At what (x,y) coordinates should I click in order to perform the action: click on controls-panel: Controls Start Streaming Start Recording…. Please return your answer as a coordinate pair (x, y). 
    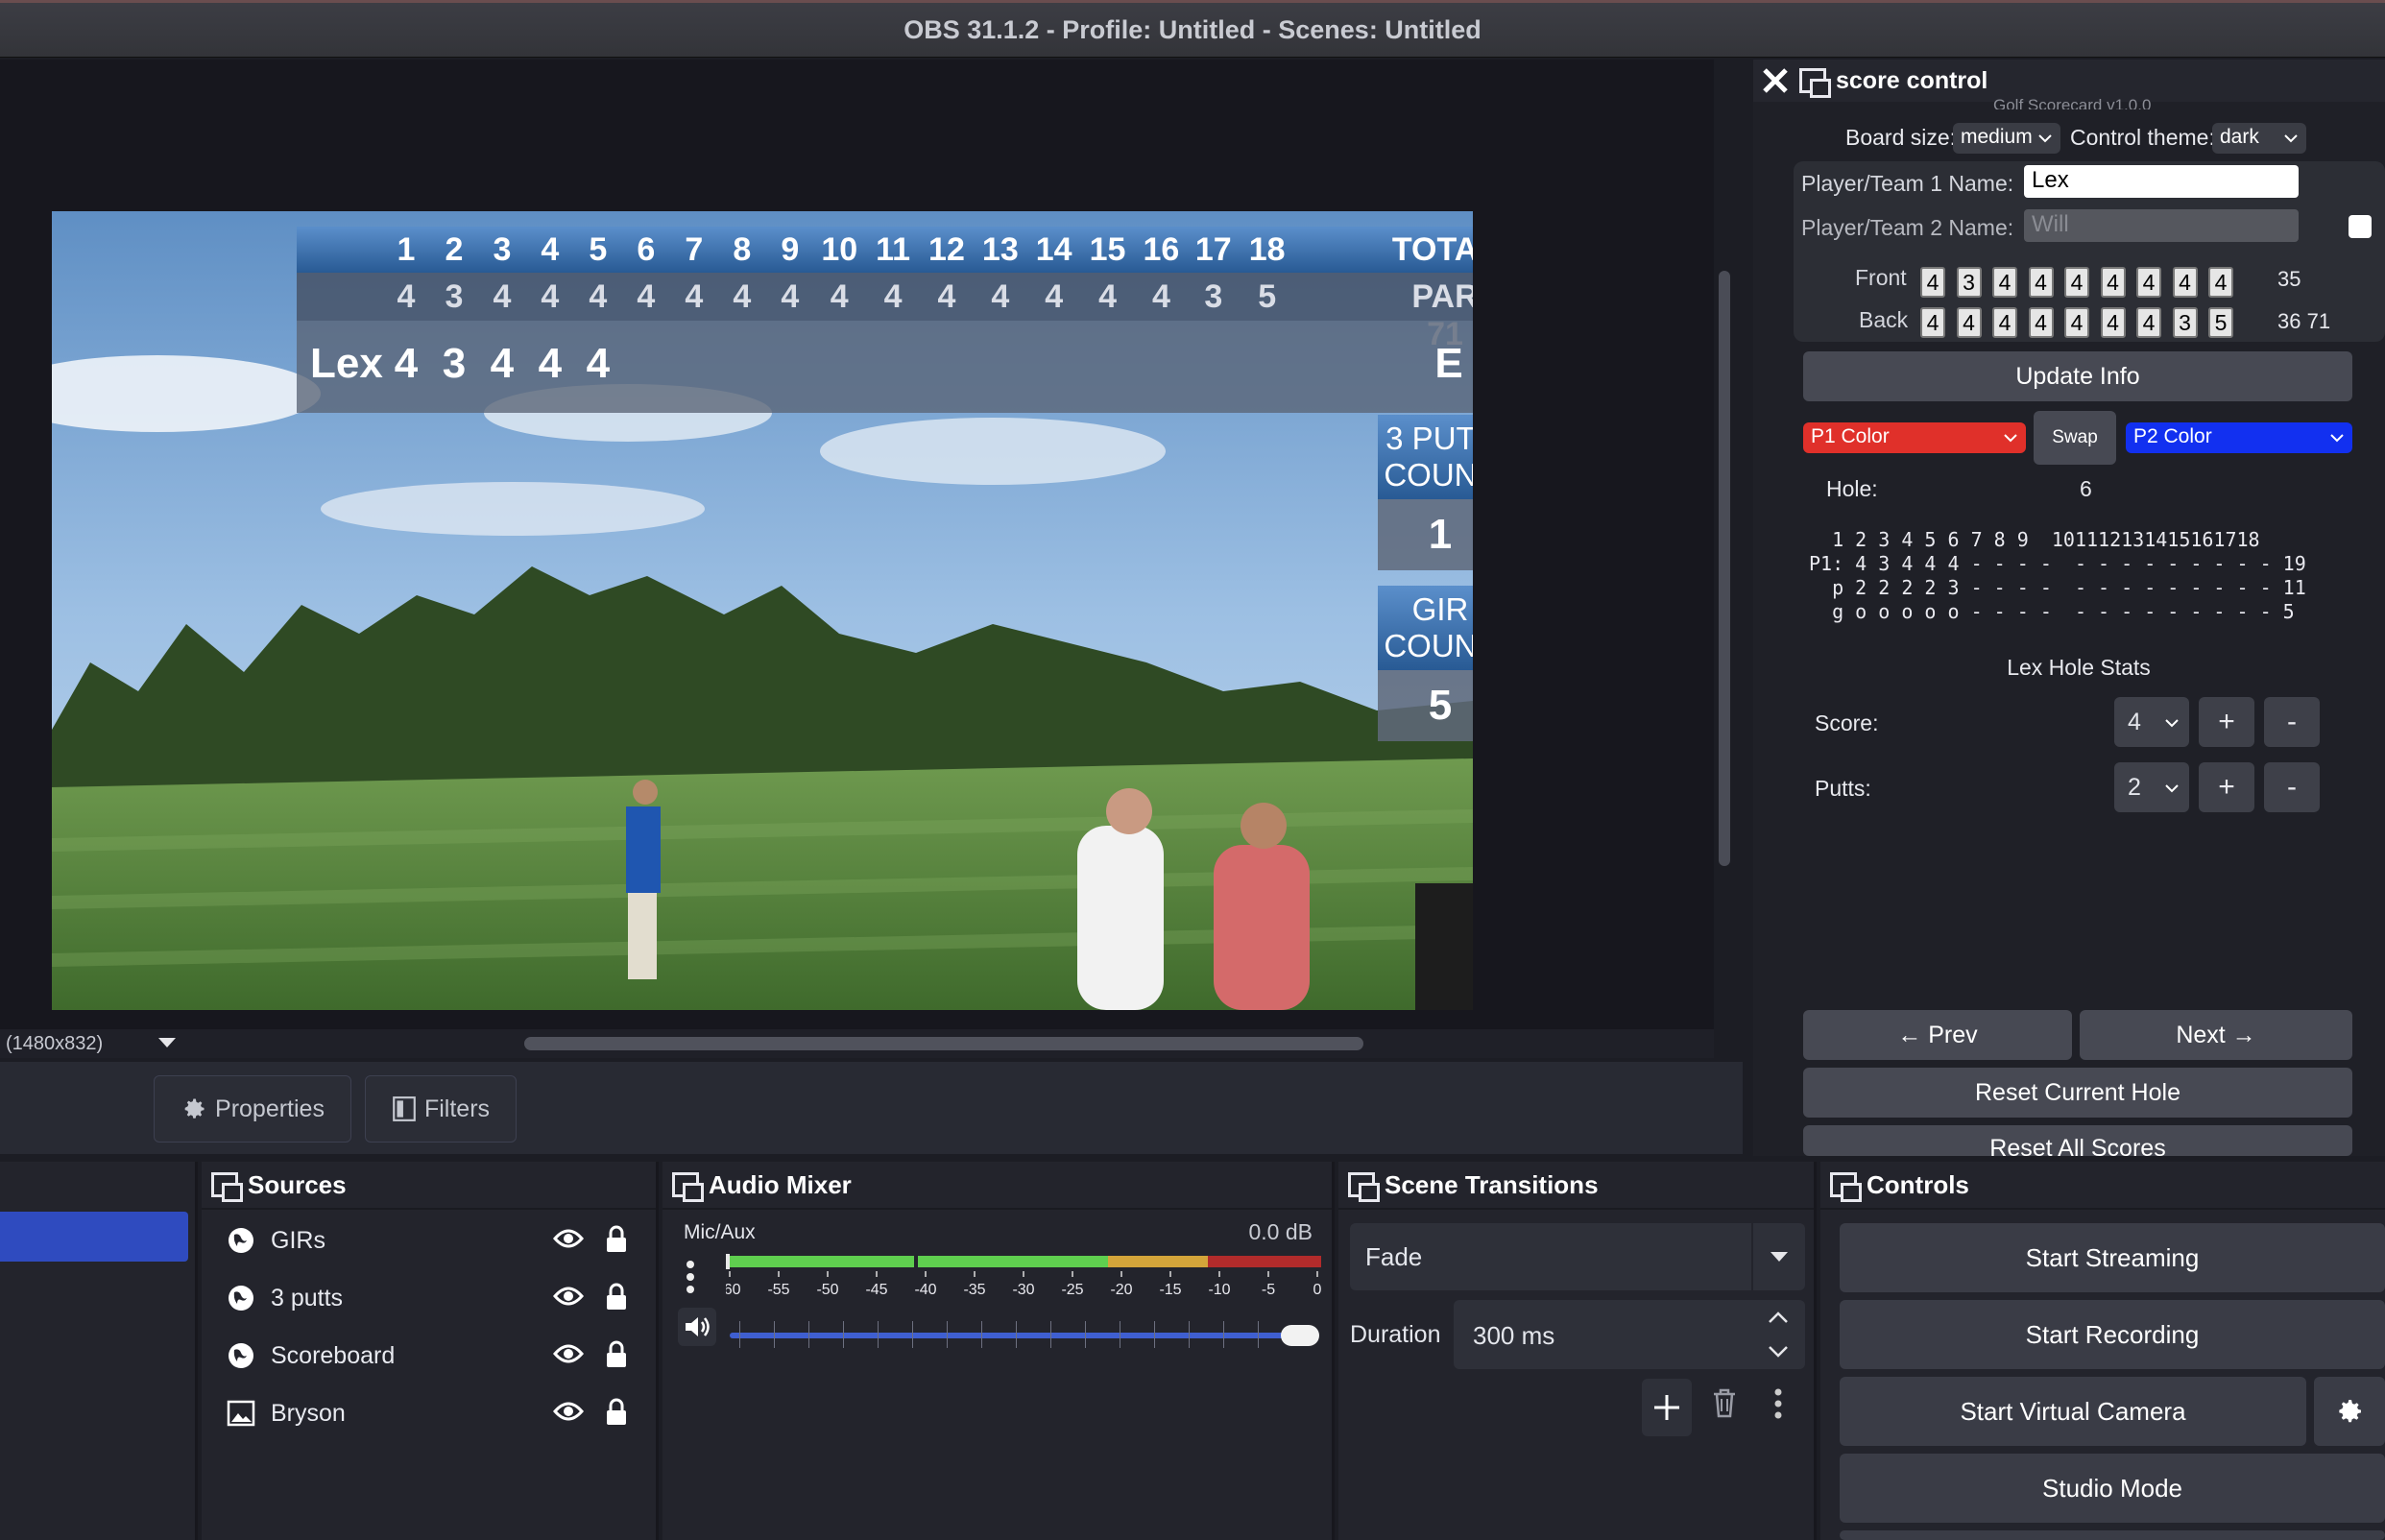
    Looking at the image, I should click on (2102, 1351).